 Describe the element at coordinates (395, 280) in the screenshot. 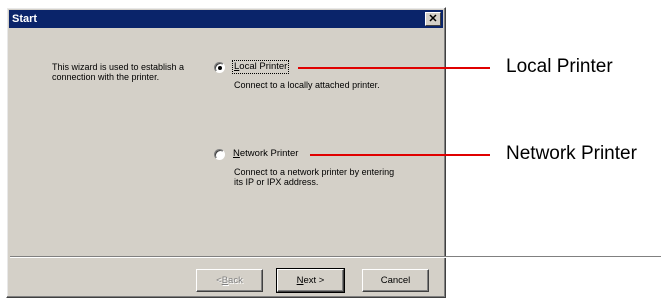

I see `cancel-button: Cancel` at that location.